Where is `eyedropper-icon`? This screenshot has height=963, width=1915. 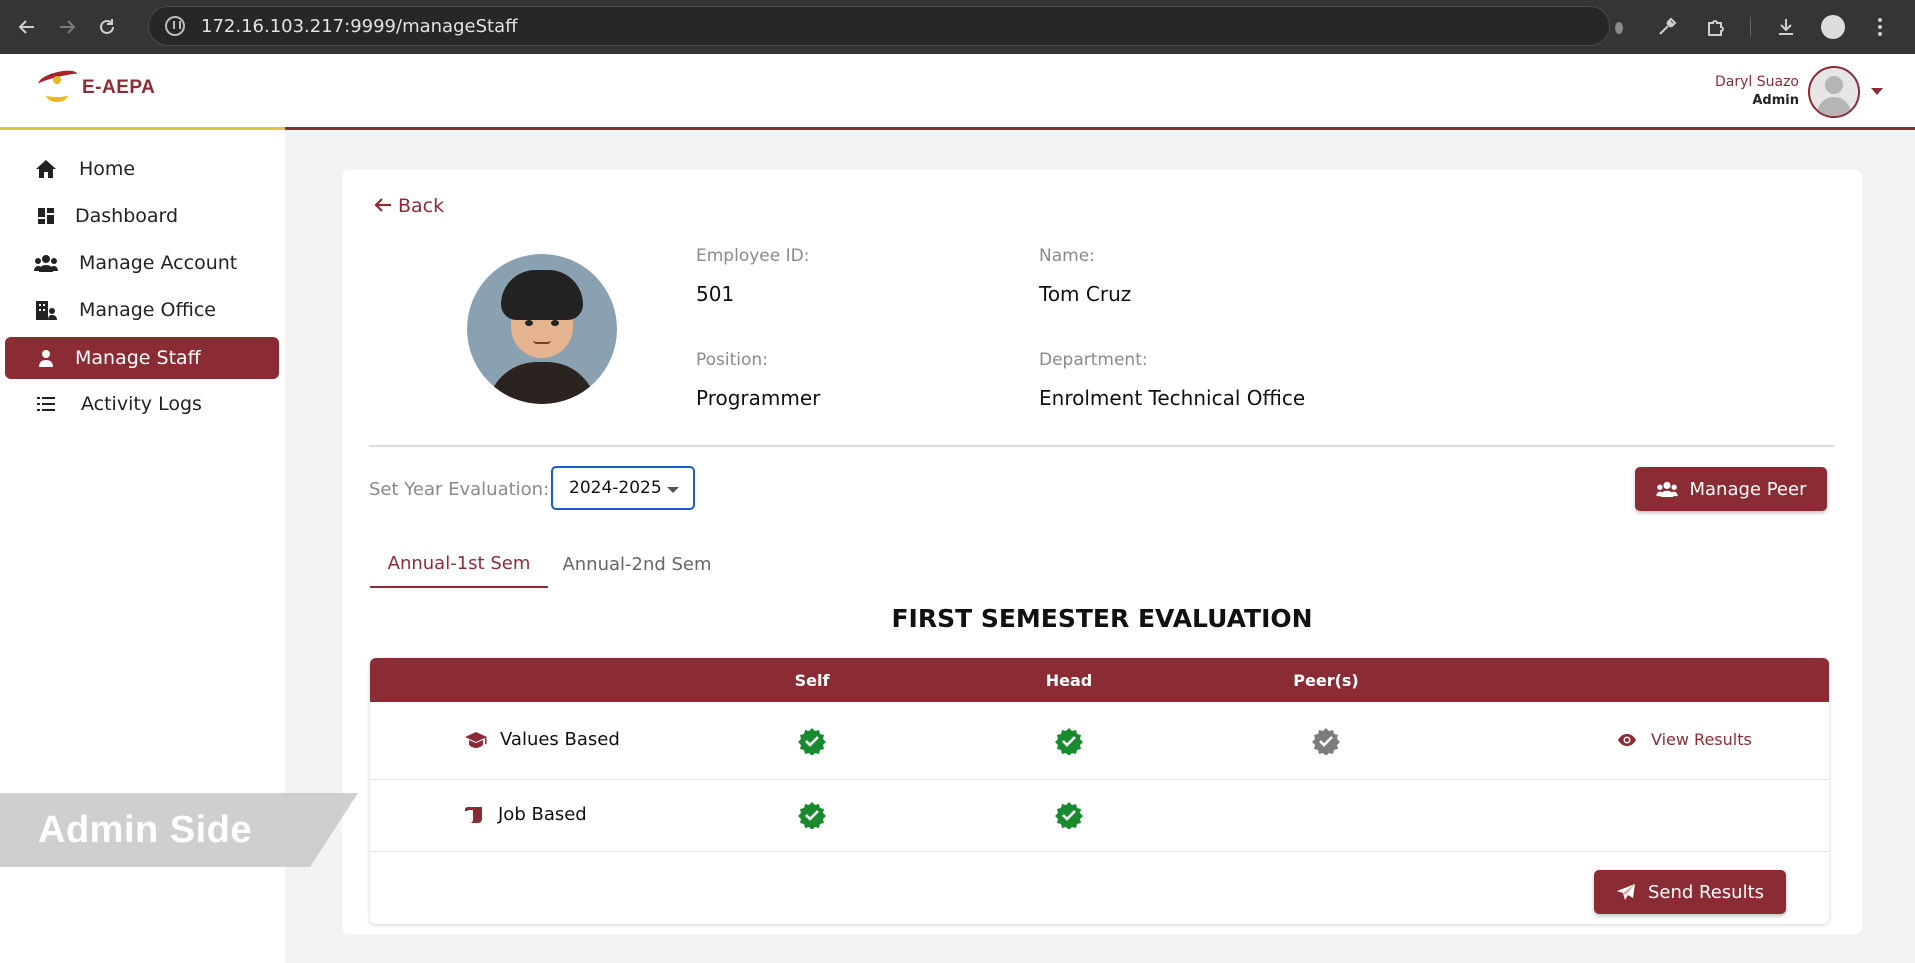 eyedropper-icon is located at coordinates (1667, 27).